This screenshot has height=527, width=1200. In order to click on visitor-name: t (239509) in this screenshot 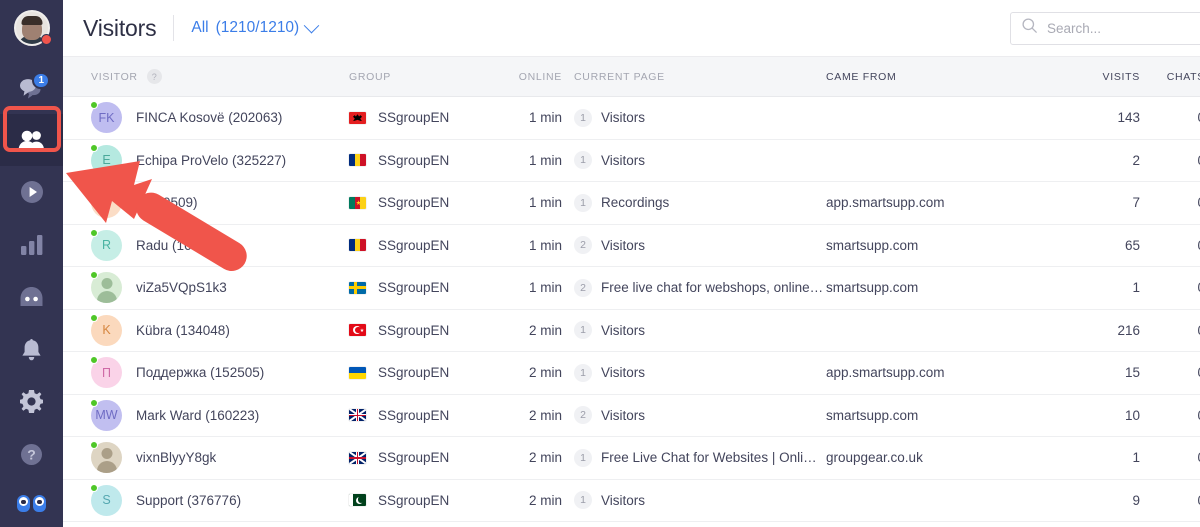, I will do `click(167, 203)`.